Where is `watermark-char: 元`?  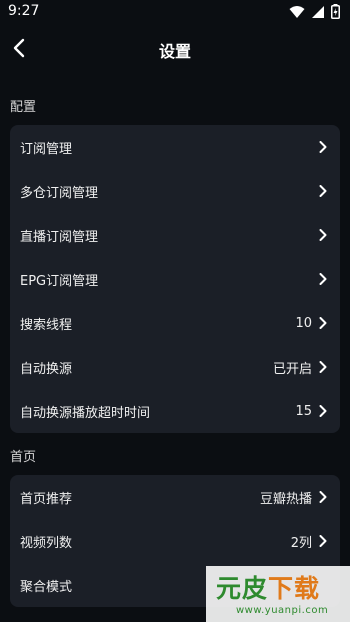
watermark-char: 元 is located at coordinates (229, 588).